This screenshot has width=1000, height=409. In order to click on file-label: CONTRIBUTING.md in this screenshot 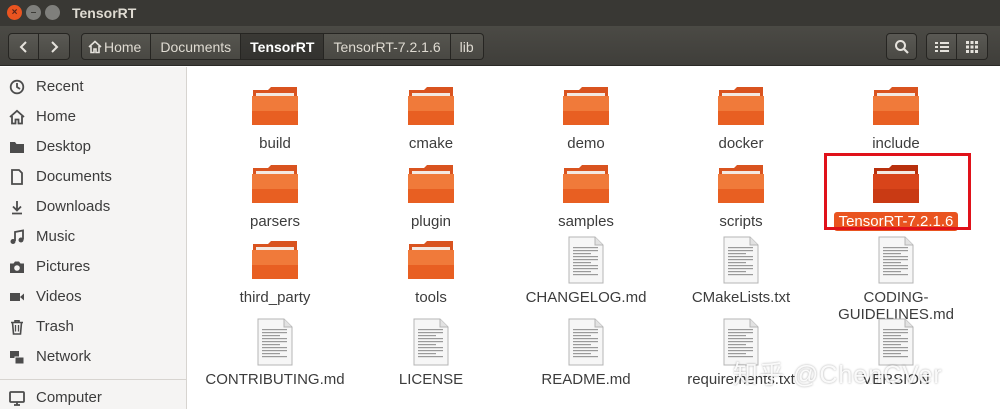, I will do `click(275, 379)`.